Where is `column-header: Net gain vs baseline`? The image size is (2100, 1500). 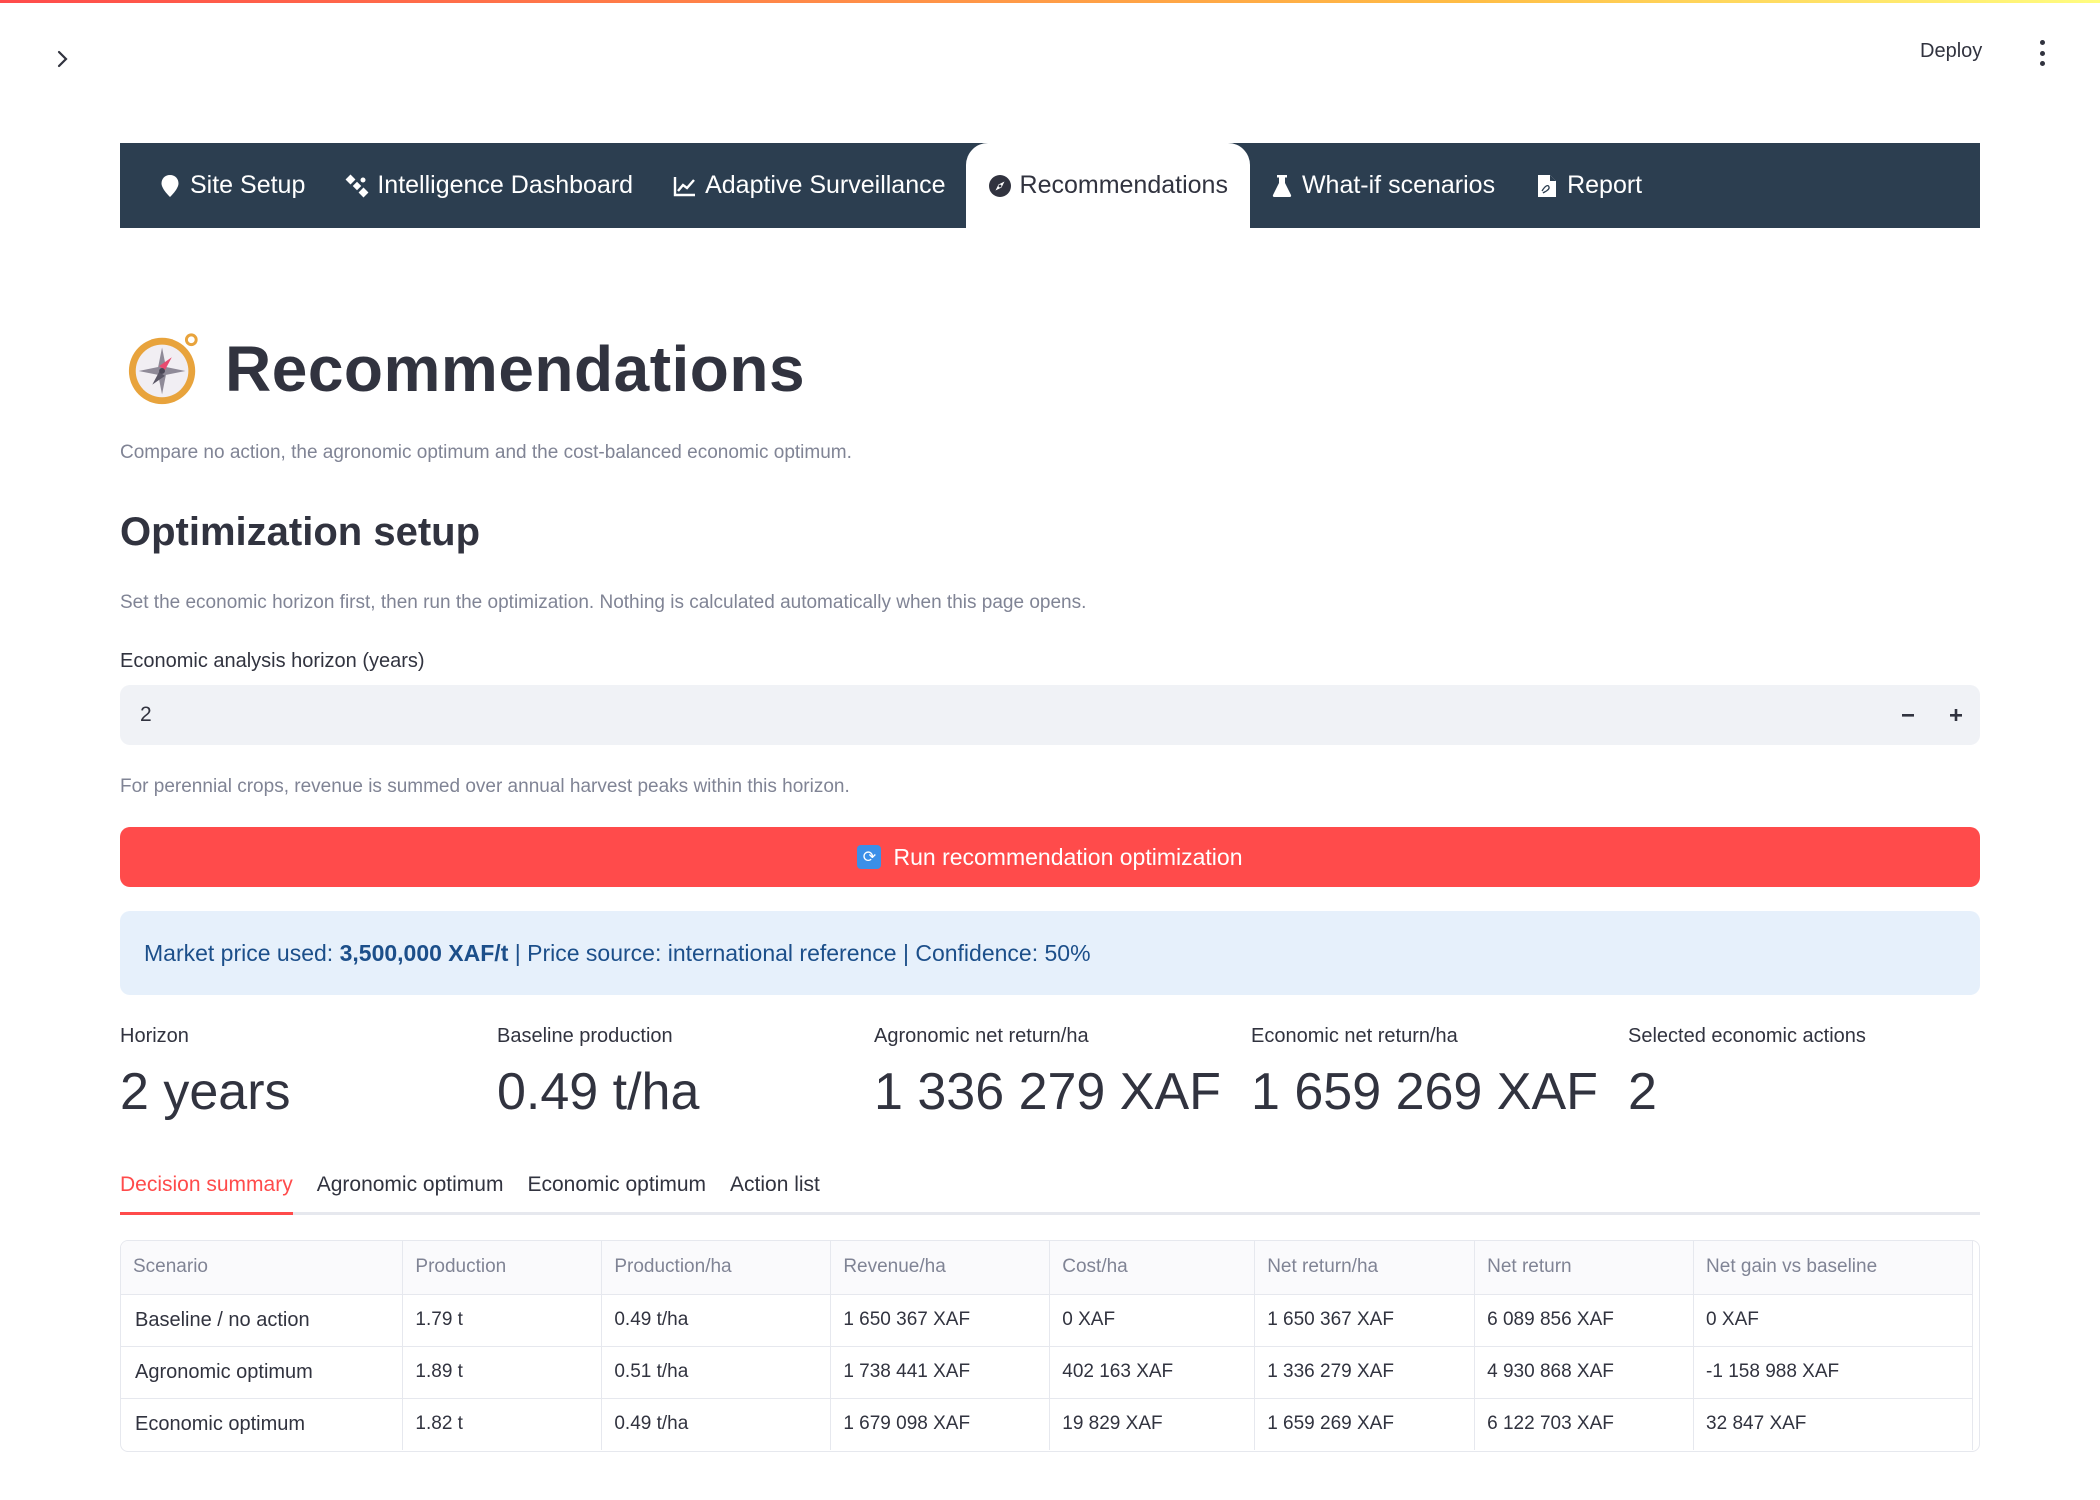
column-header: Net gain vs baseline is located at coordinates (1833, 1268).